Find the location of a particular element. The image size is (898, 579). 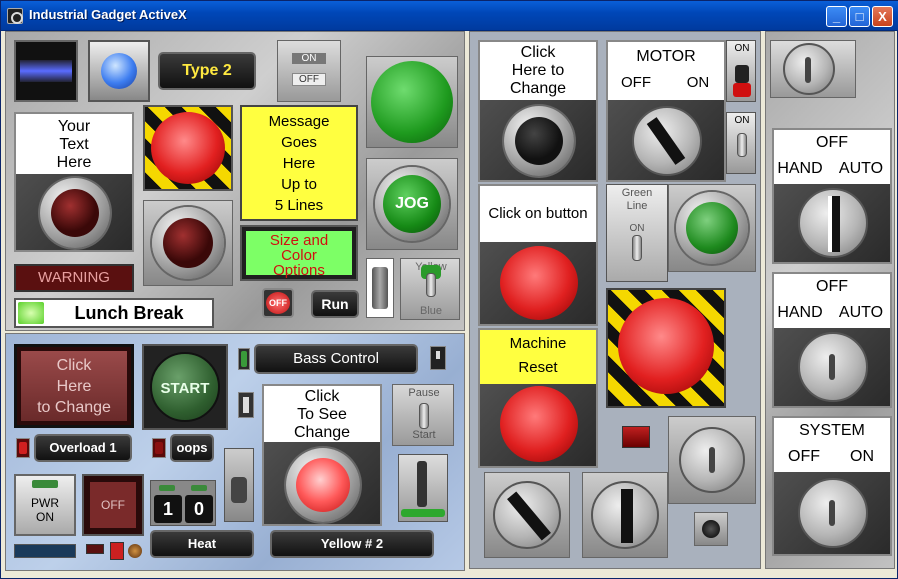

motor-toggle-2: ON is located at coordinates (741, 143).